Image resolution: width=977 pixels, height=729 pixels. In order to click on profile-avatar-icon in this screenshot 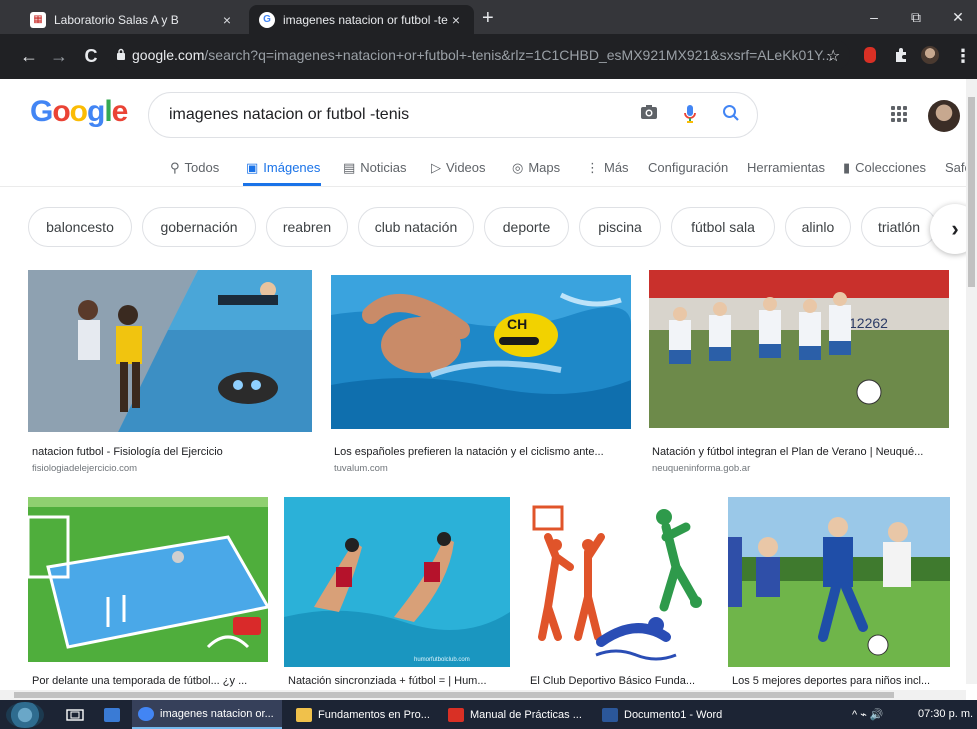, I will do `click(930, 55)`.